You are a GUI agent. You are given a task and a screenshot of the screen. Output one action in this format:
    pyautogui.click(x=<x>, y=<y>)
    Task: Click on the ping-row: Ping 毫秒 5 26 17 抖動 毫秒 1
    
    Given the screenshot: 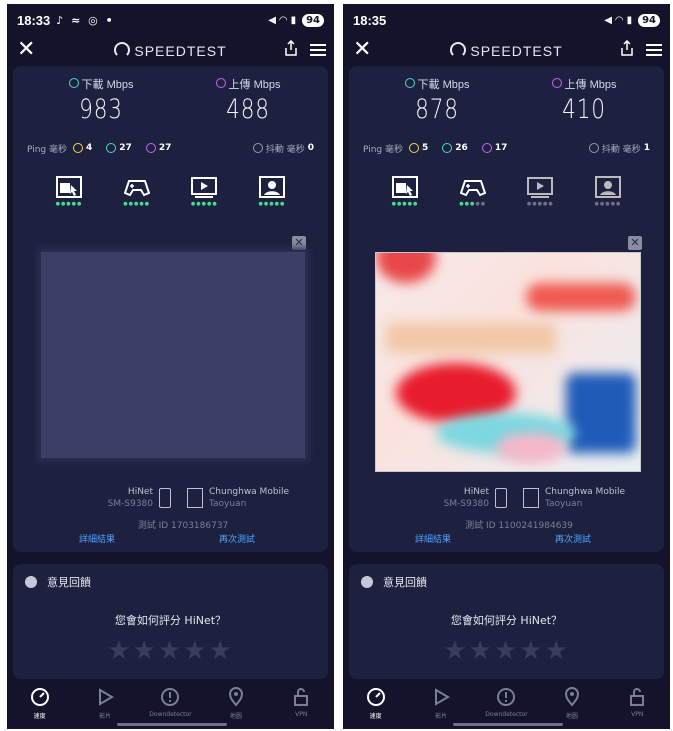 What is the action you would take?
    pyautogui.click(x=506, y=148)
    